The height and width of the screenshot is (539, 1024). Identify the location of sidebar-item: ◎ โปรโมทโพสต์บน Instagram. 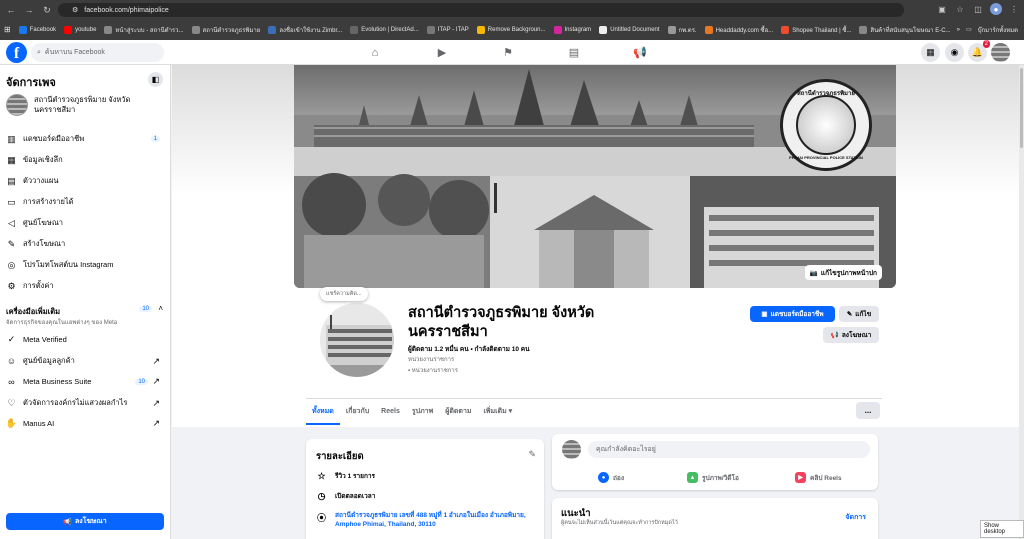
(86, 265).